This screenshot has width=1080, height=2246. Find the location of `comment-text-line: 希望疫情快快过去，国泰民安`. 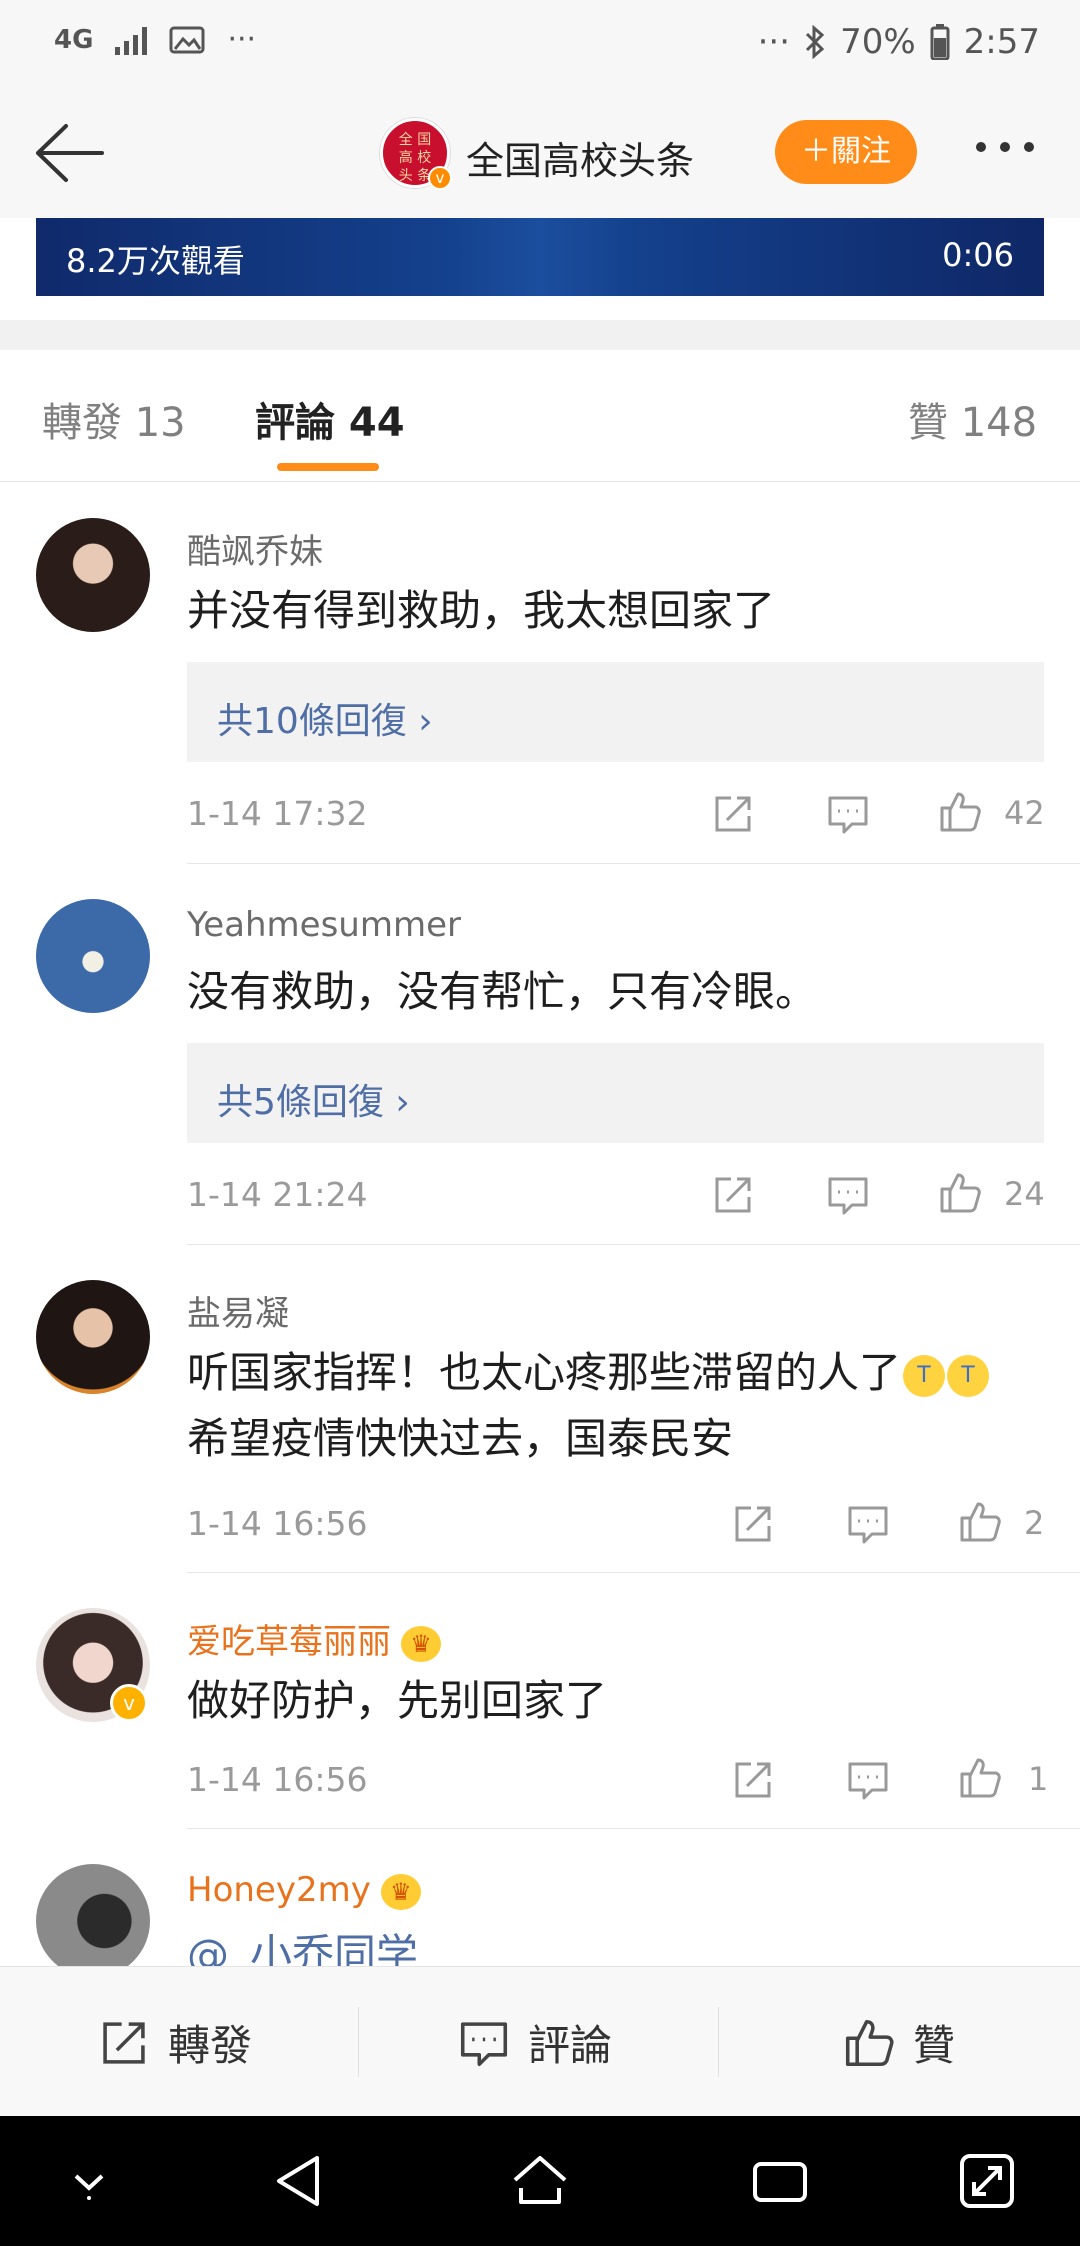

comment-text-line: 希望疫情快快过去，国泰民安 is located at coordinates (460, 1438).